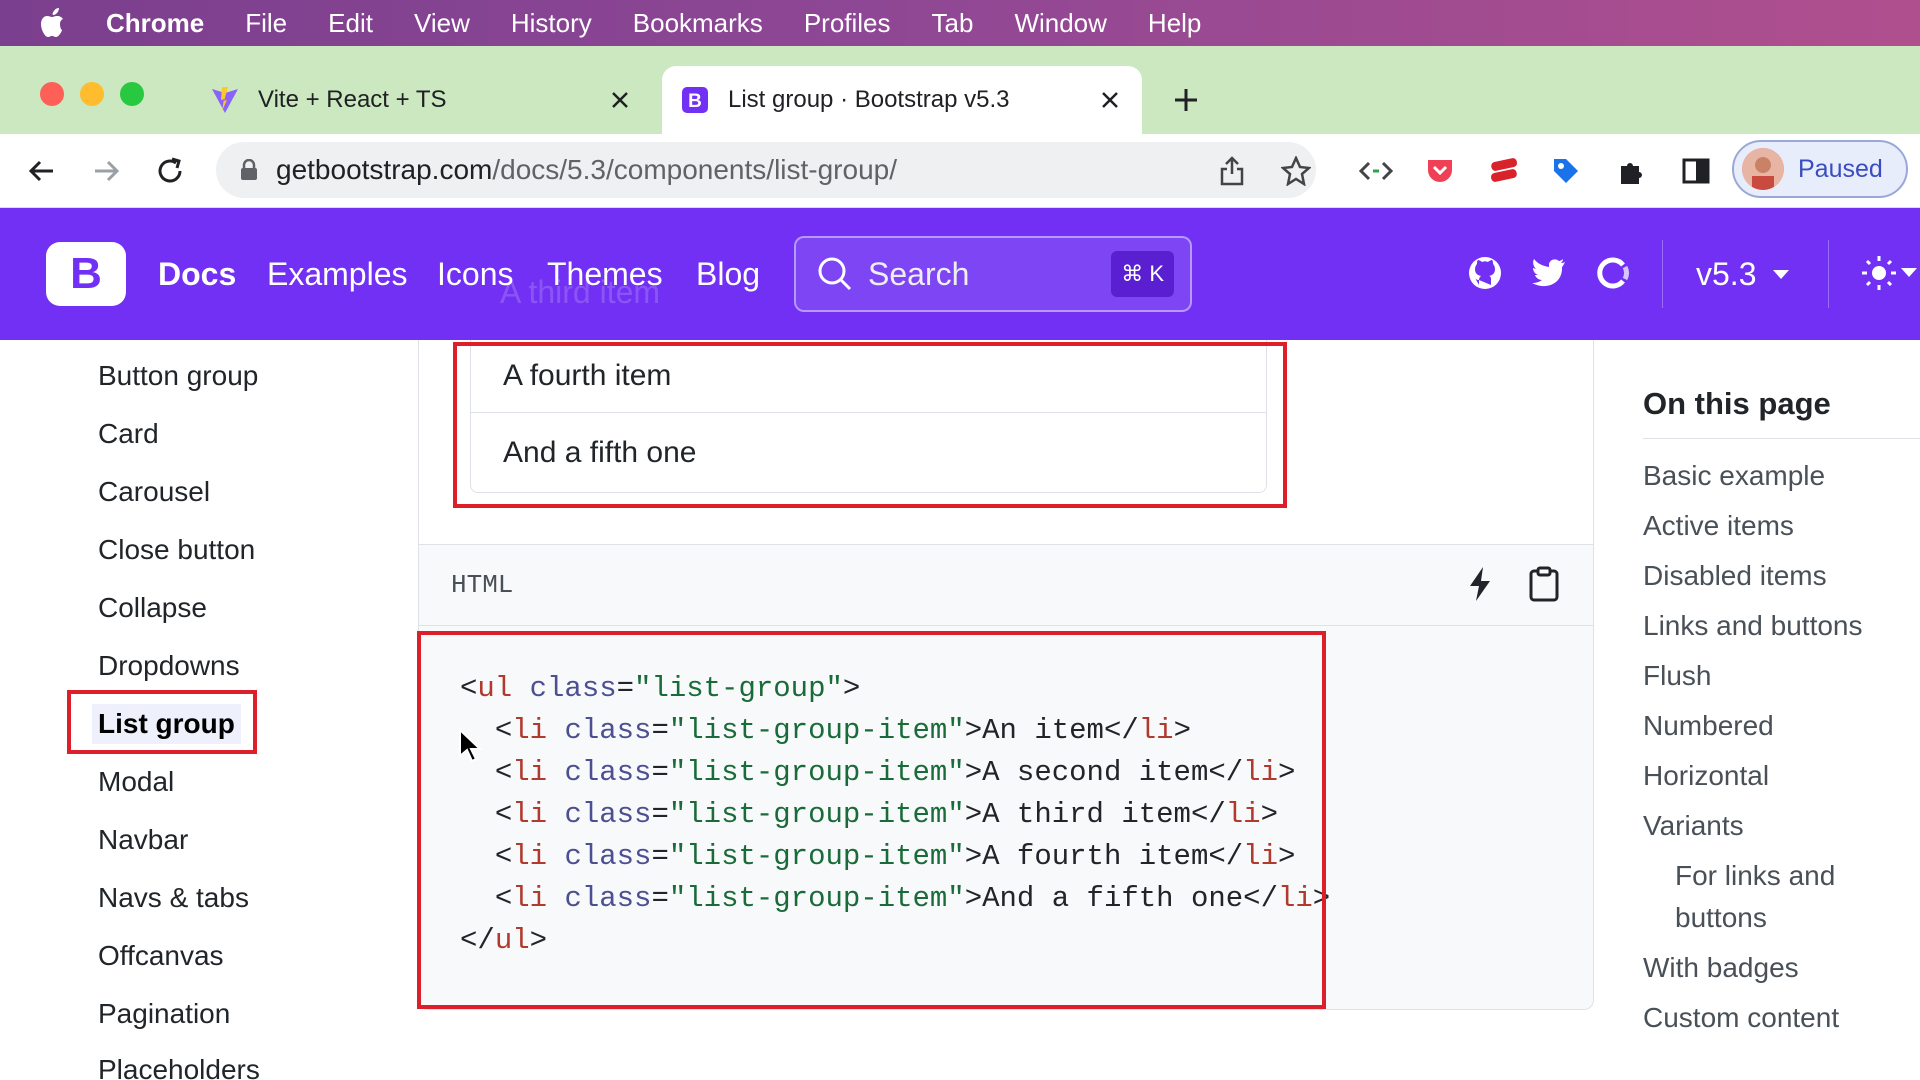  I want to click on sidebar-item-pagination: Pagination, so click(164, 1014).